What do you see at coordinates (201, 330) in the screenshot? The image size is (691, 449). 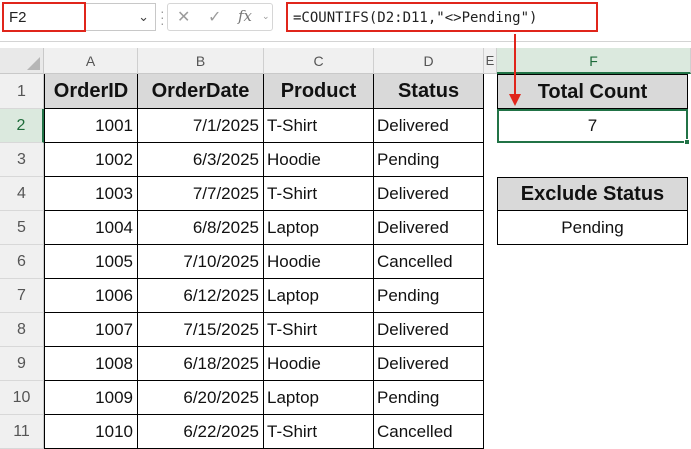 I see `table-cell: 7/15/2025` at bounding box center [201, 330].